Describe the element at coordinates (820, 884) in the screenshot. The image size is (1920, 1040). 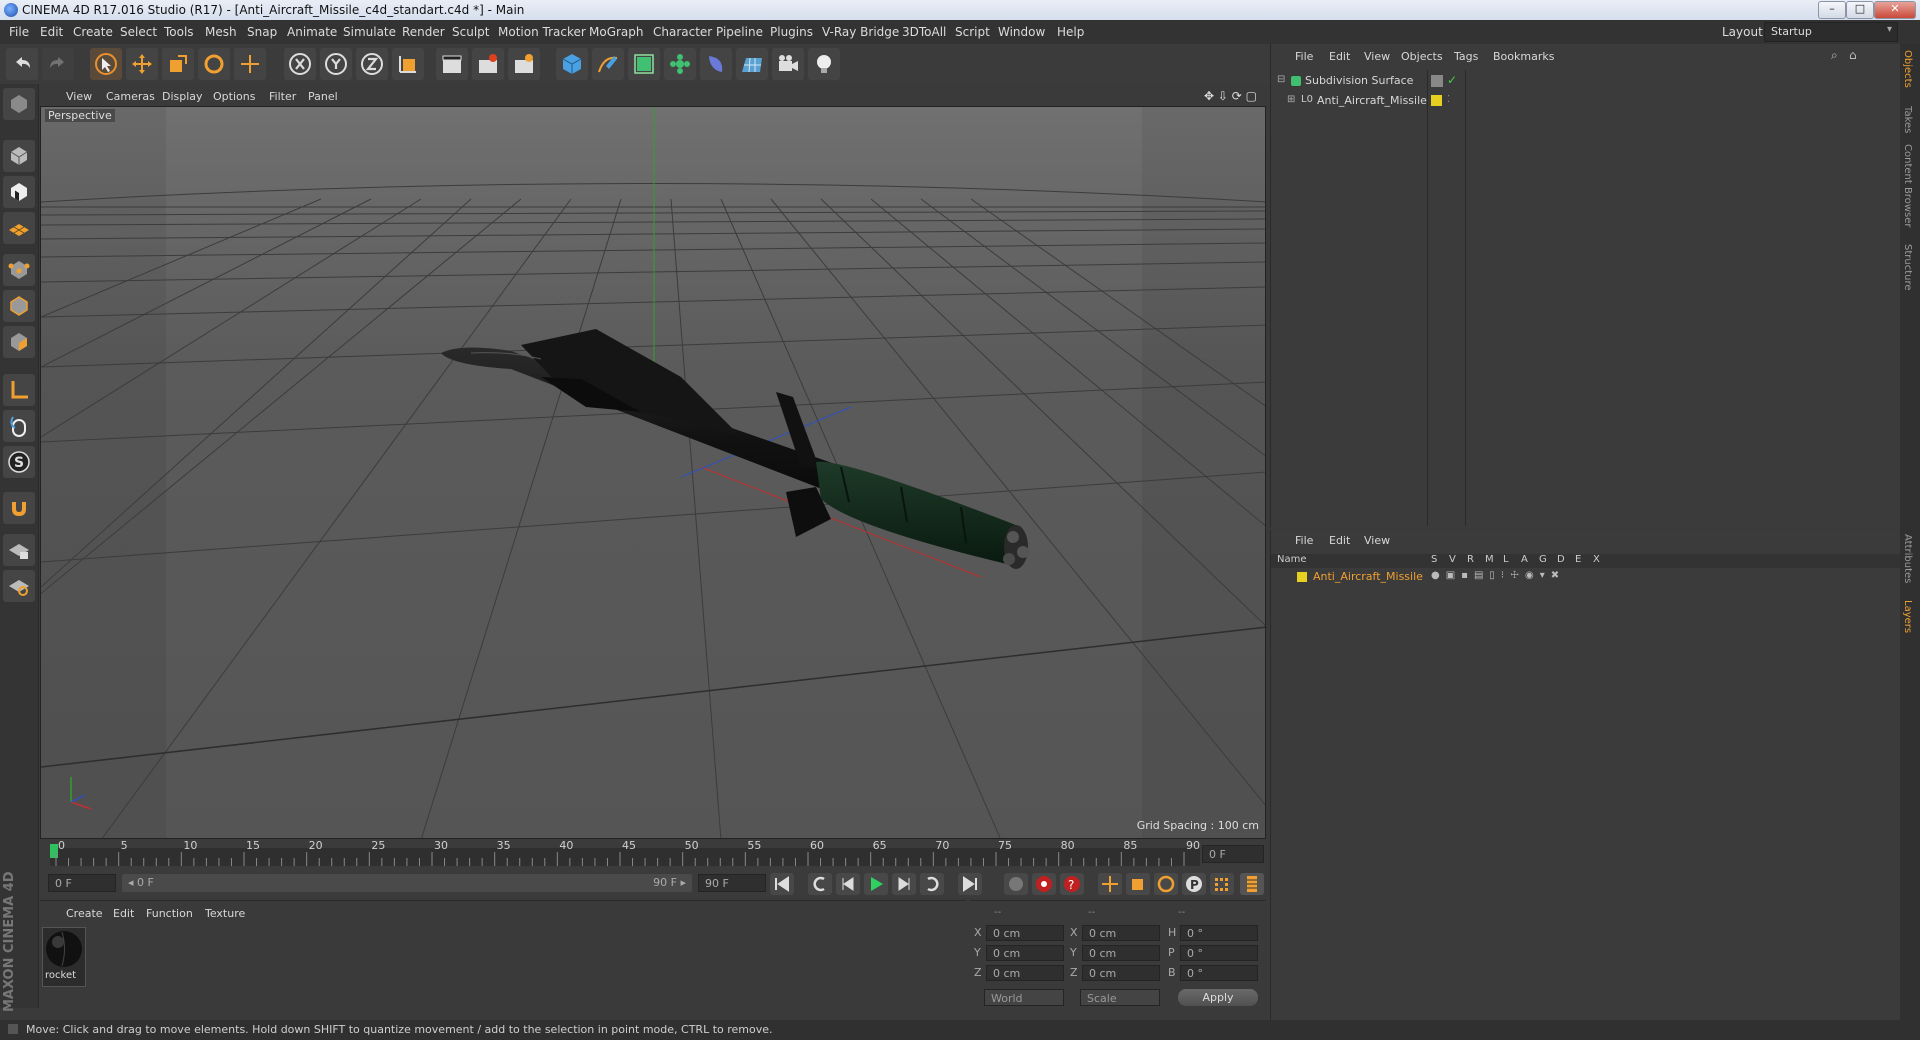
I see `prev-key-button` at that location.